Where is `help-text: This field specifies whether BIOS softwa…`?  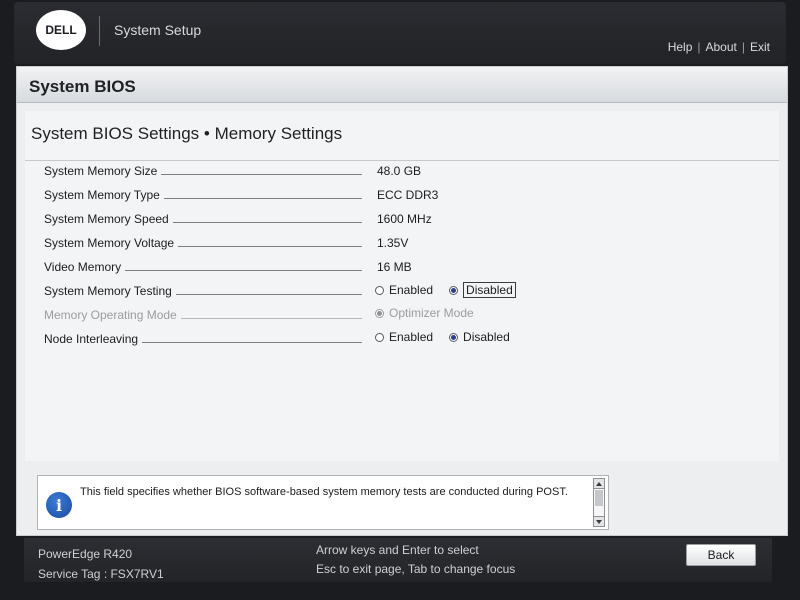 help-text: This field specifies whether BIOS softwa… is located at coordinates (324, 492).